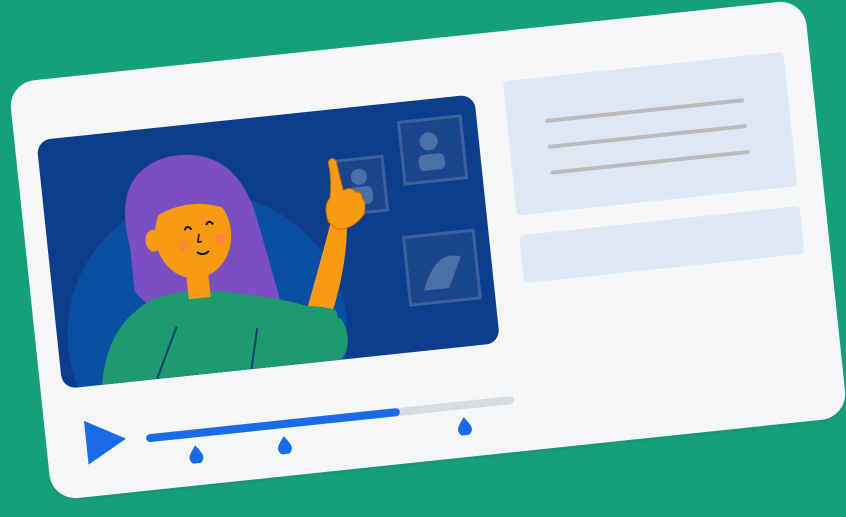  I want to click on secondary-info-bar, so click(661, 244).